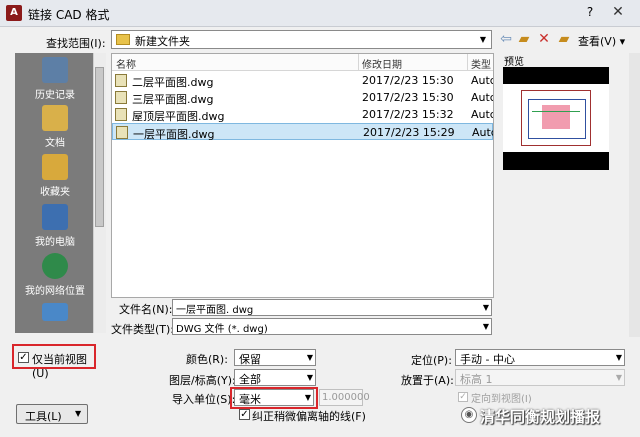 Image resolution: width=640 pixels, height=437 pixels. I want to click on place-favorites: 收藏夹, so click(55, 176).